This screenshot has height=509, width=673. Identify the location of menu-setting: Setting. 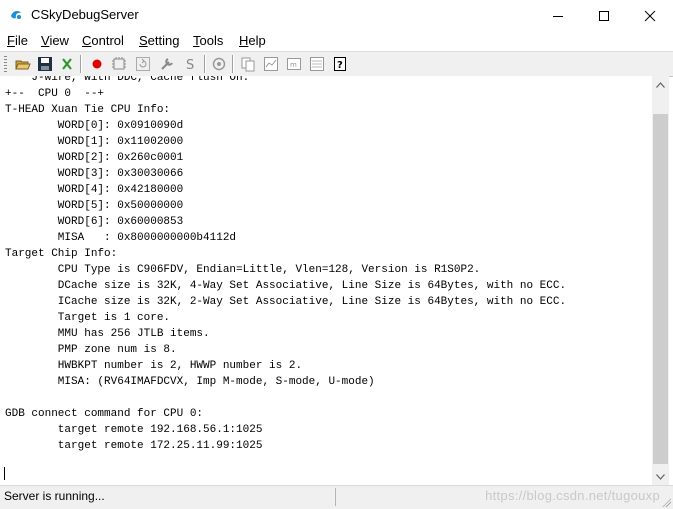
(159, 40).